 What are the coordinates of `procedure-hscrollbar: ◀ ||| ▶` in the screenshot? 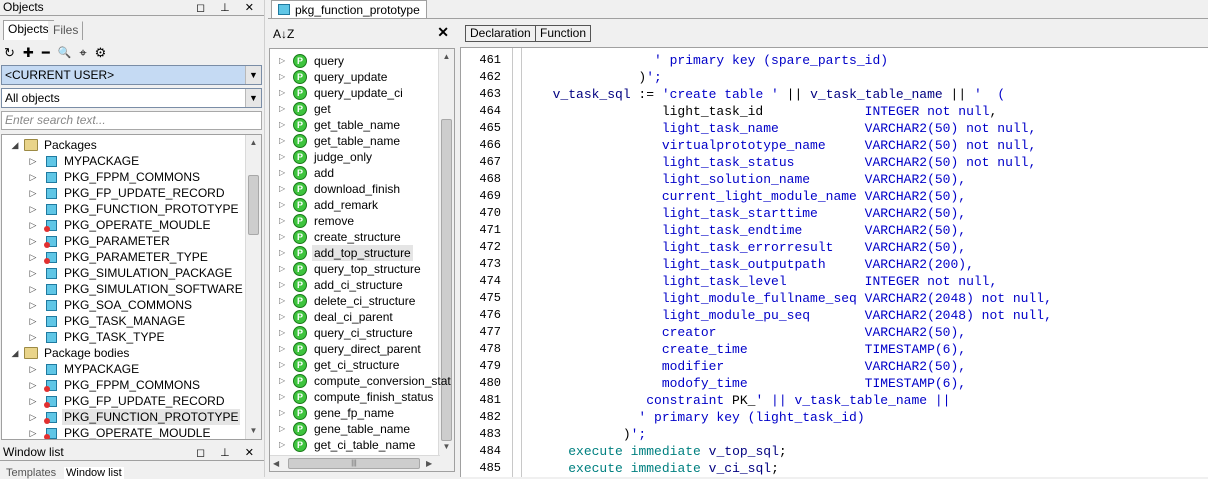 It's located at (355, 463).